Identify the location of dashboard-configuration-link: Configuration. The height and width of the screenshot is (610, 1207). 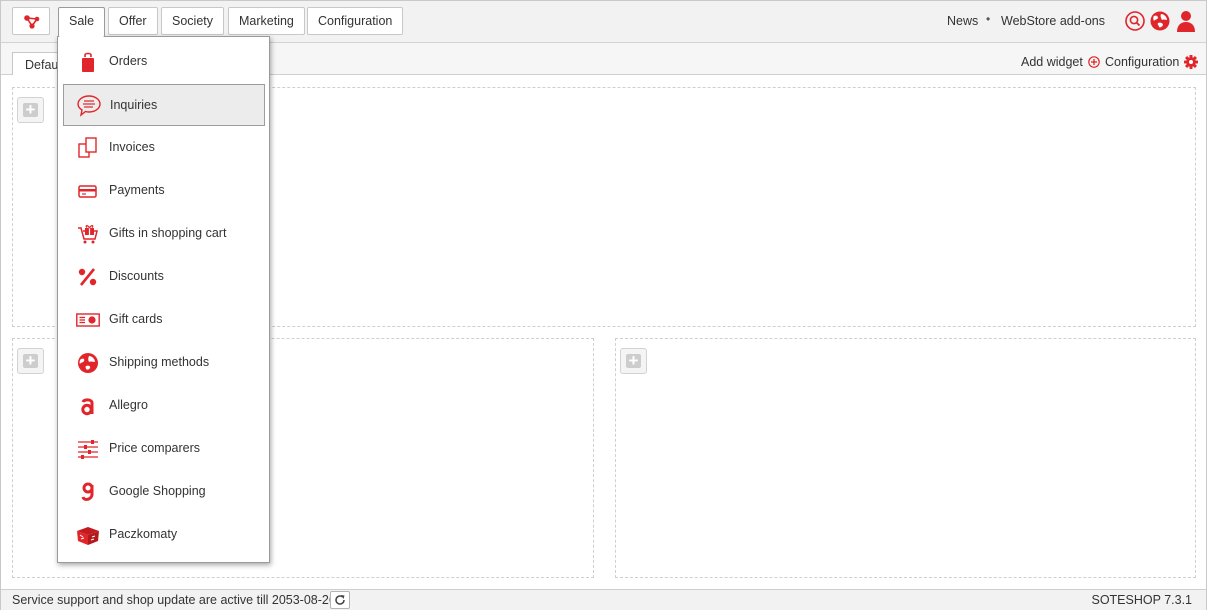
(1142, 62).